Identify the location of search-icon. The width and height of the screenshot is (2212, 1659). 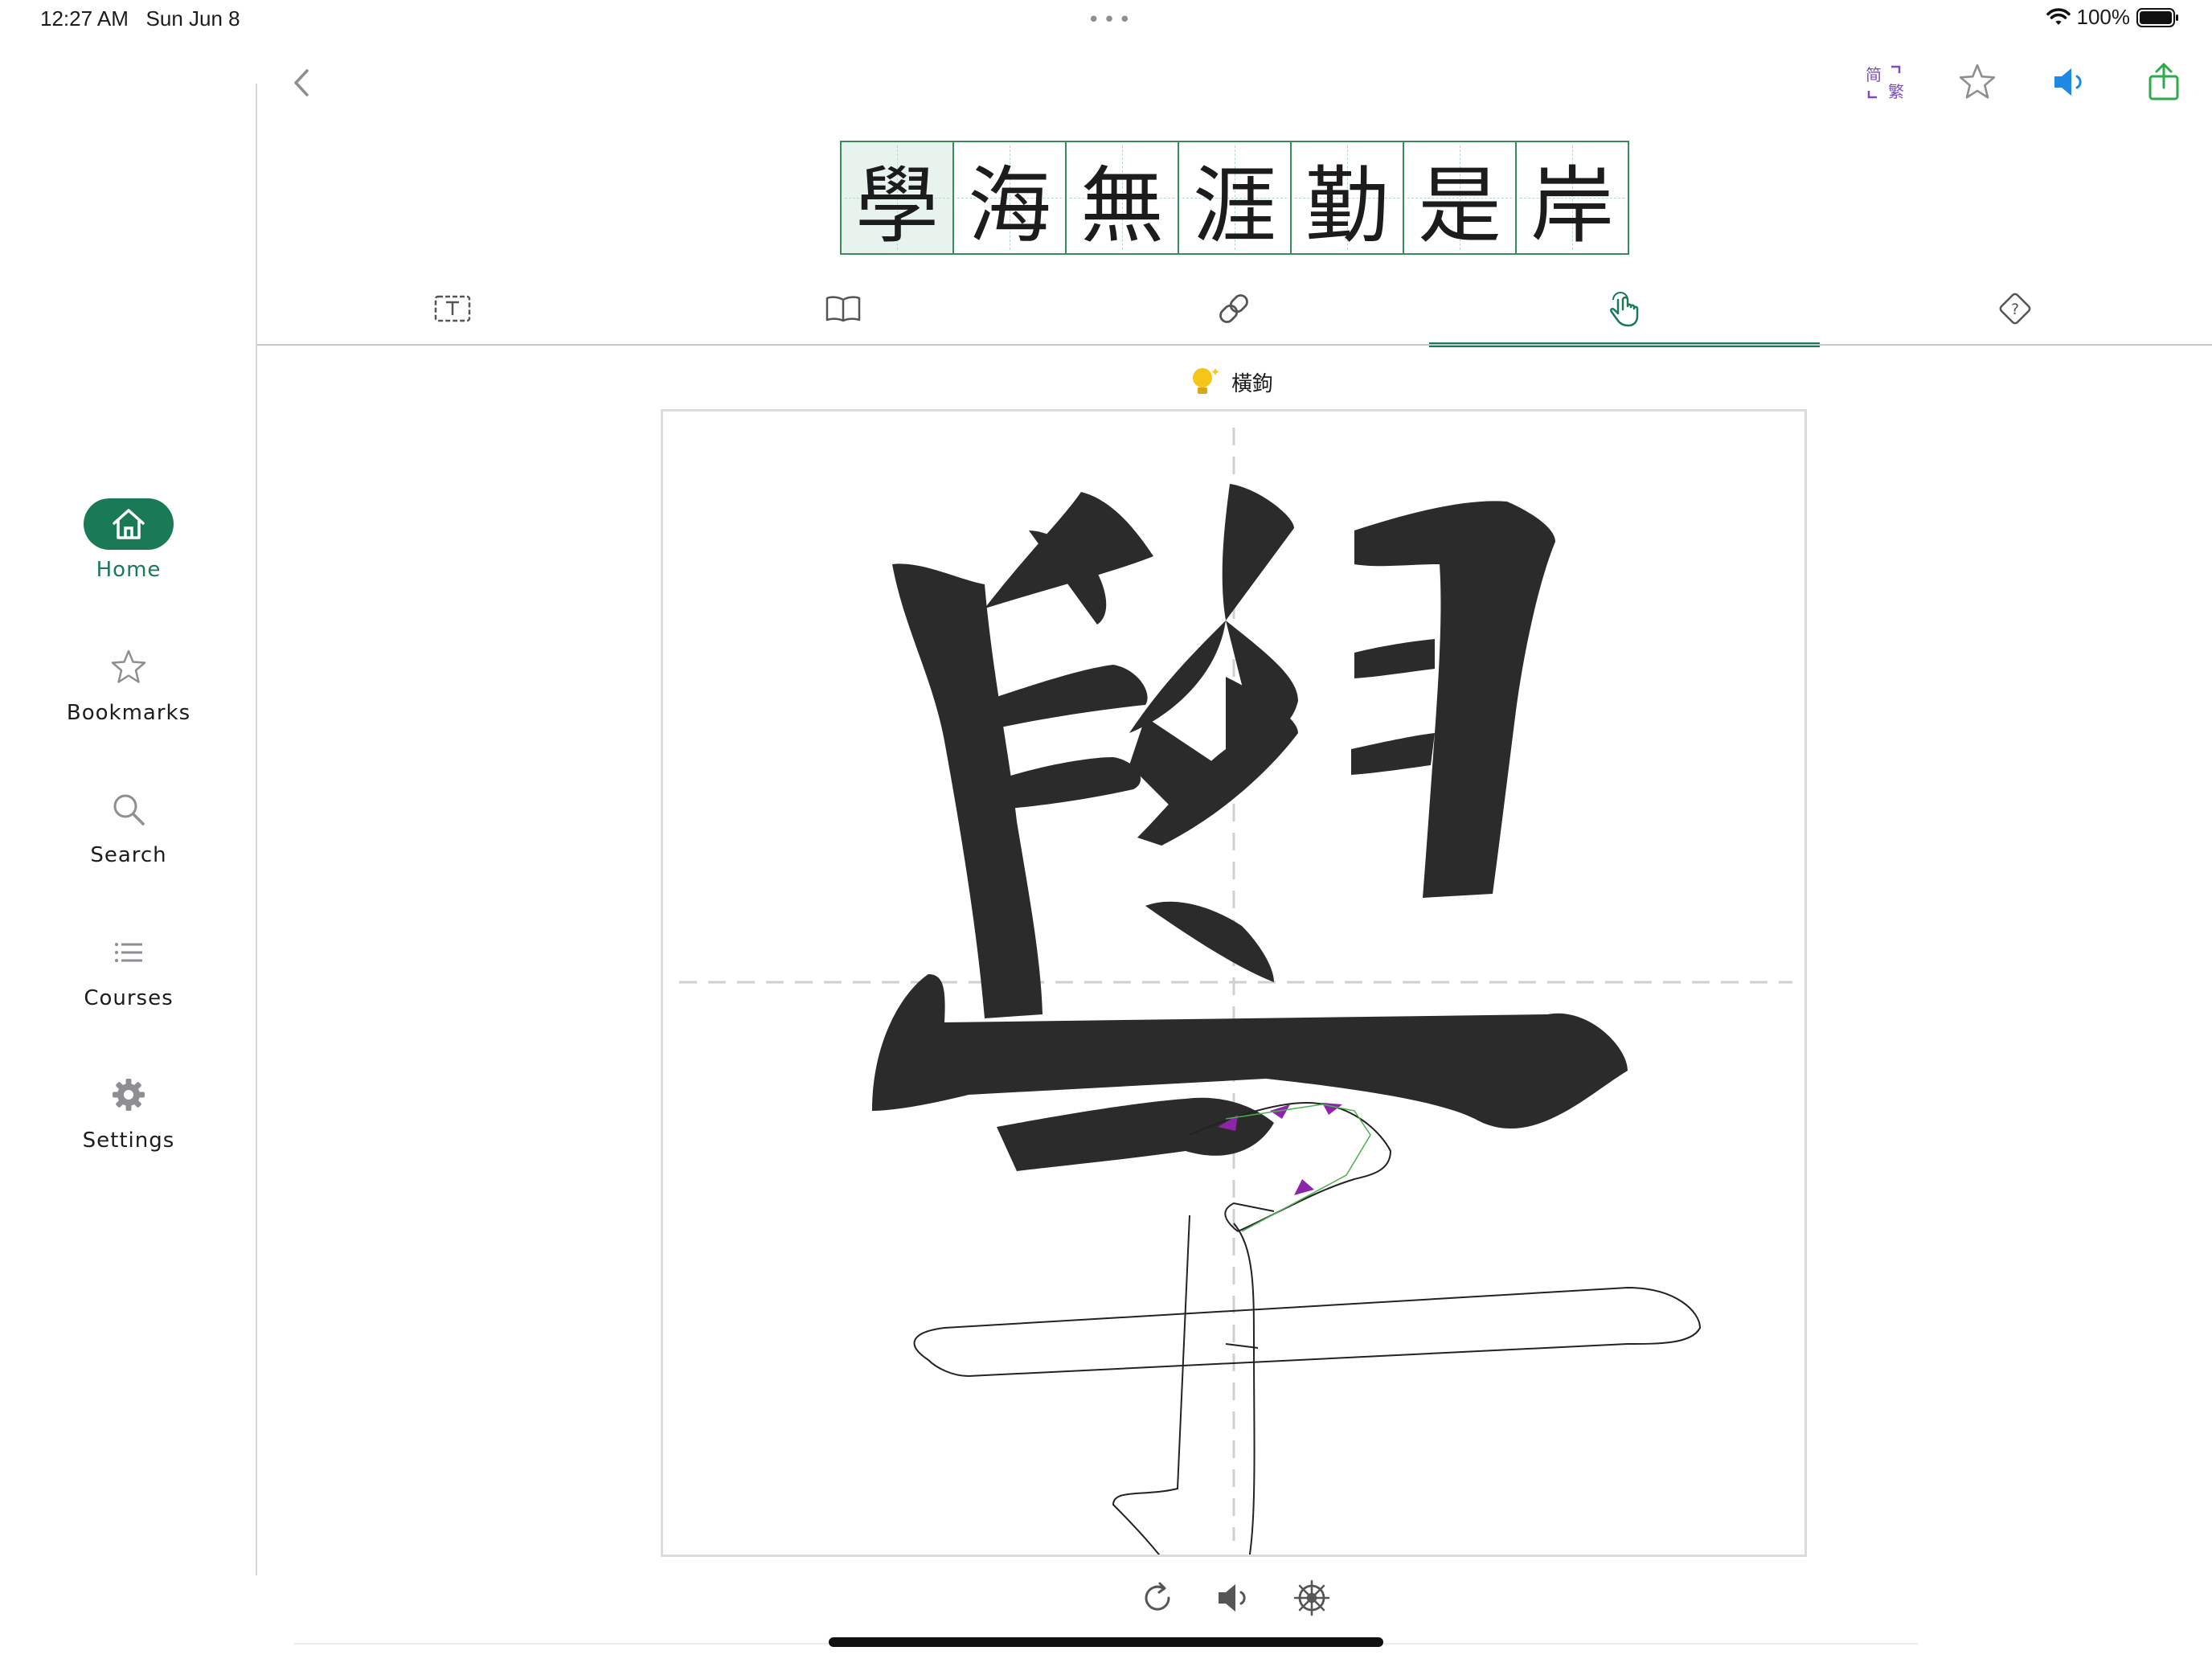
(129, 809).